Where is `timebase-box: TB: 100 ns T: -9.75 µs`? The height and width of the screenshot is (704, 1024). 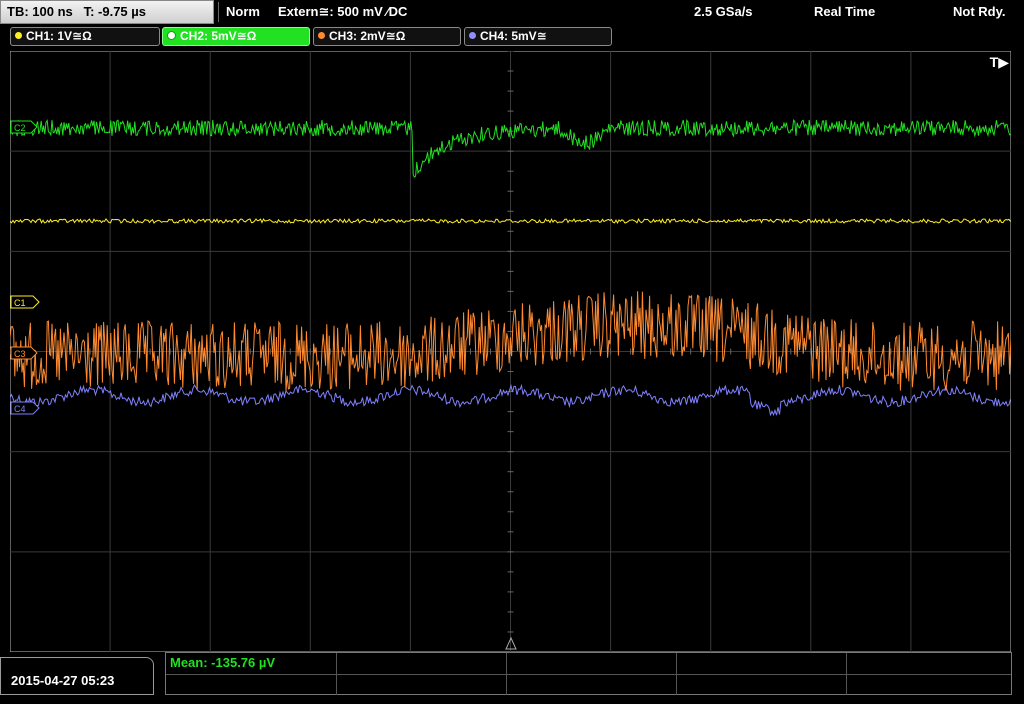 timebase-box: TB: 100 ns T: -9.75 µs is located at coordinates (107, 12).